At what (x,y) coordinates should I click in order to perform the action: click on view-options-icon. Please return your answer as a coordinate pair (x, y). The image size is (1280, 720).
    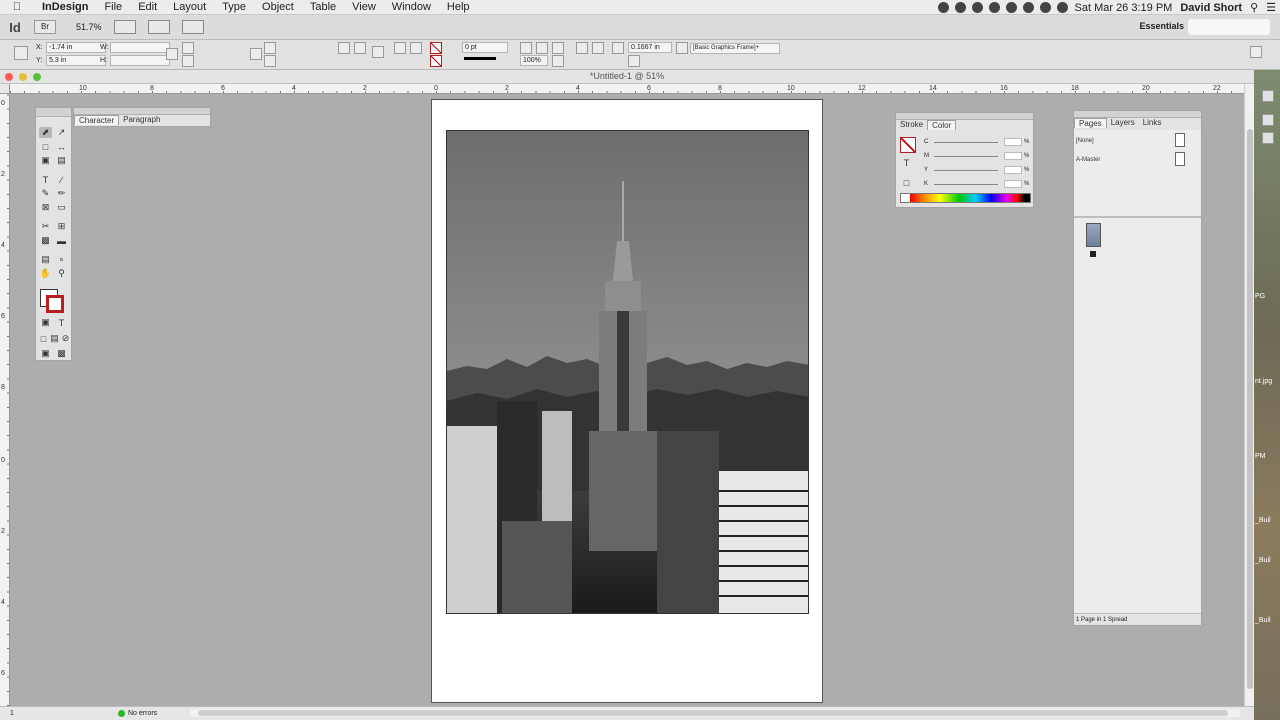
    Looking at the image, I should click on (124, 27).